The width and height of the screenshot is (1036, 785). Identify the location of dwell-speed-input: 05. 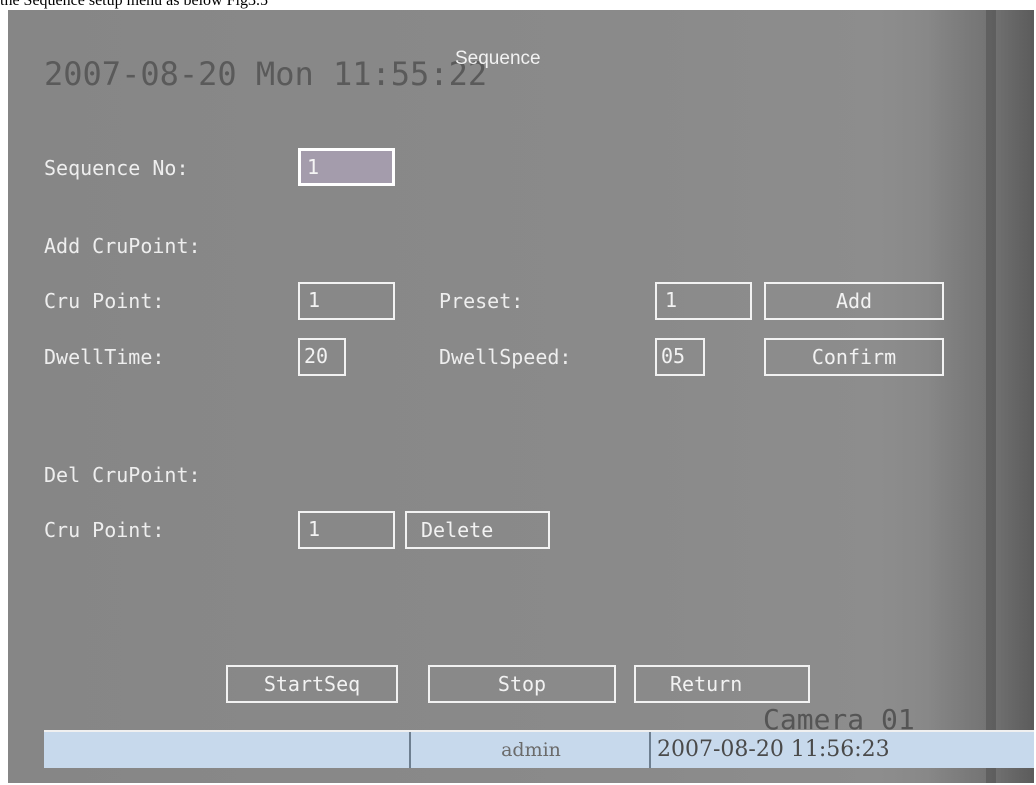
(680, 357).